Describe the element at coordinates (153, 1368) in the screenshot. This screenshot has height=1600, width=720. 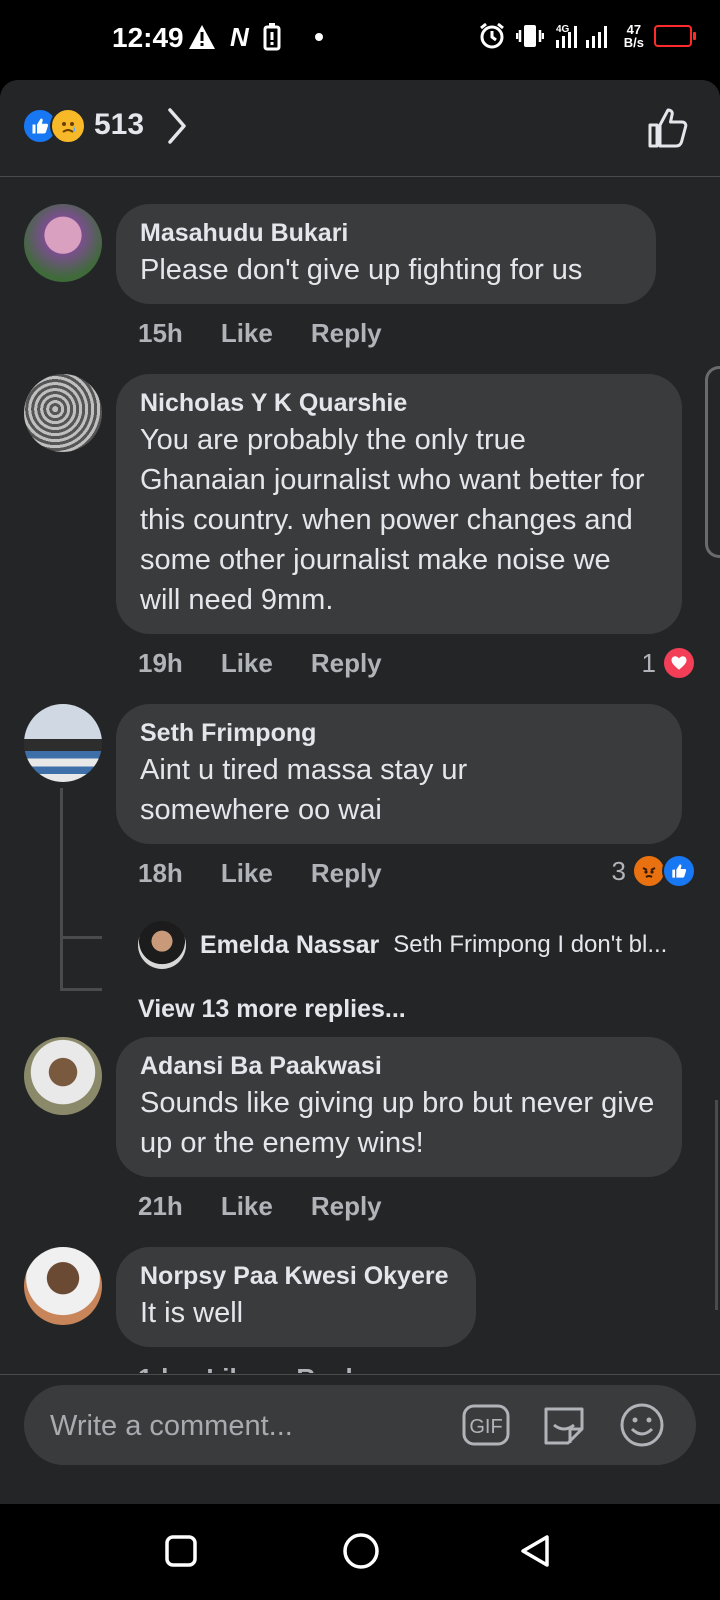
I see `comment-time: 1d` at that location.